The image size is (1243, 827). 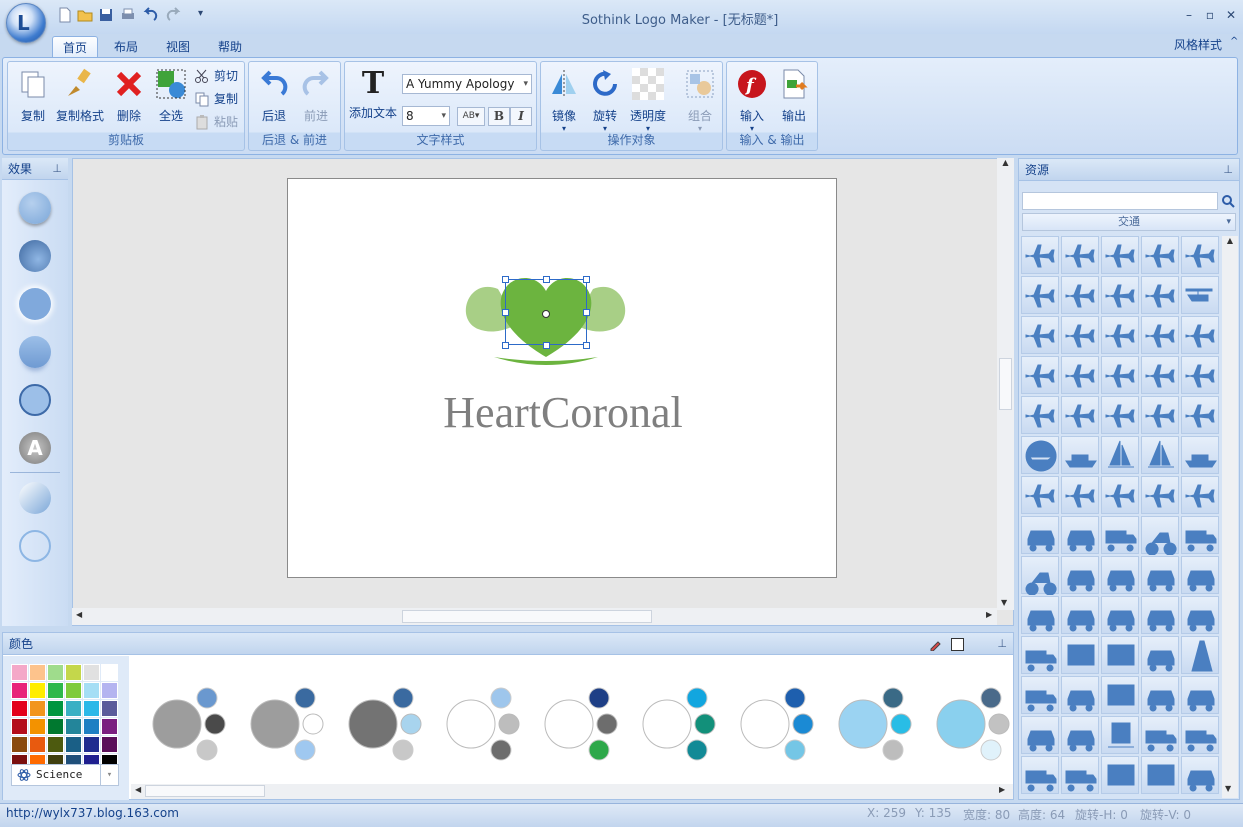 What do you see at coordinates (648, 99) in the screenshot?
I see `opacity-button: 透明度 ▾` at bounding box center [648, 99].